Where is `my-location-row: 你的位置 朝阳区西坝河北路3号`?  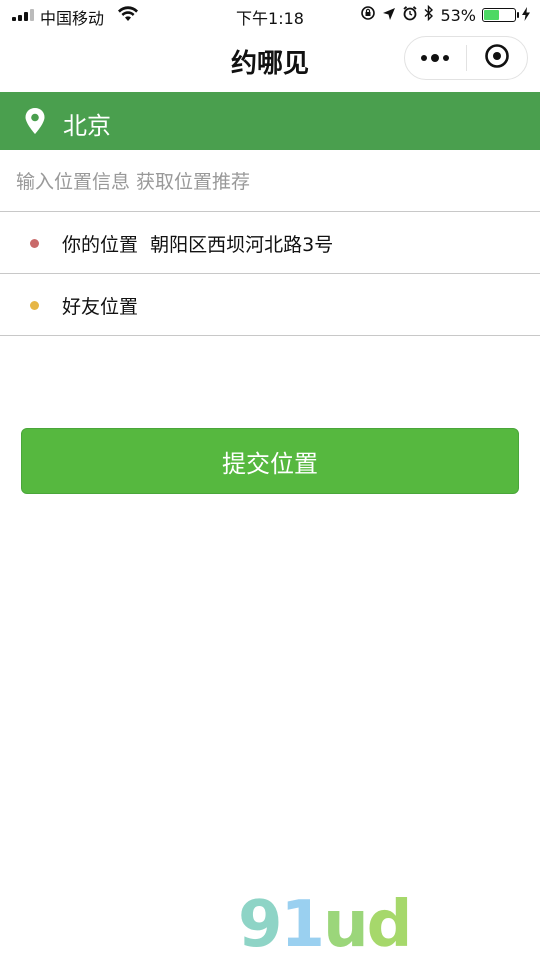
my-location-row: 你的位置 朝阳区西坝河北路3号 is located at coordinates (270, 243).